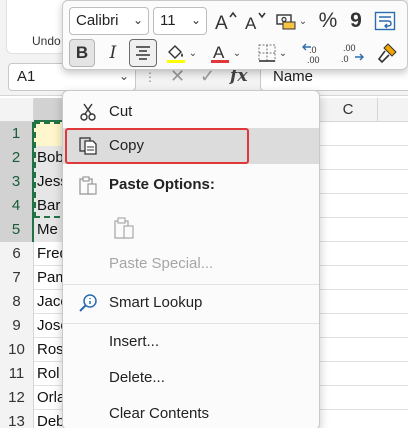 Image resolution: width=408 pixels, height=428 pixels. Describe the element at coordinates (328, 21) in the screenshot. I see `percent-icon: %` at that location.